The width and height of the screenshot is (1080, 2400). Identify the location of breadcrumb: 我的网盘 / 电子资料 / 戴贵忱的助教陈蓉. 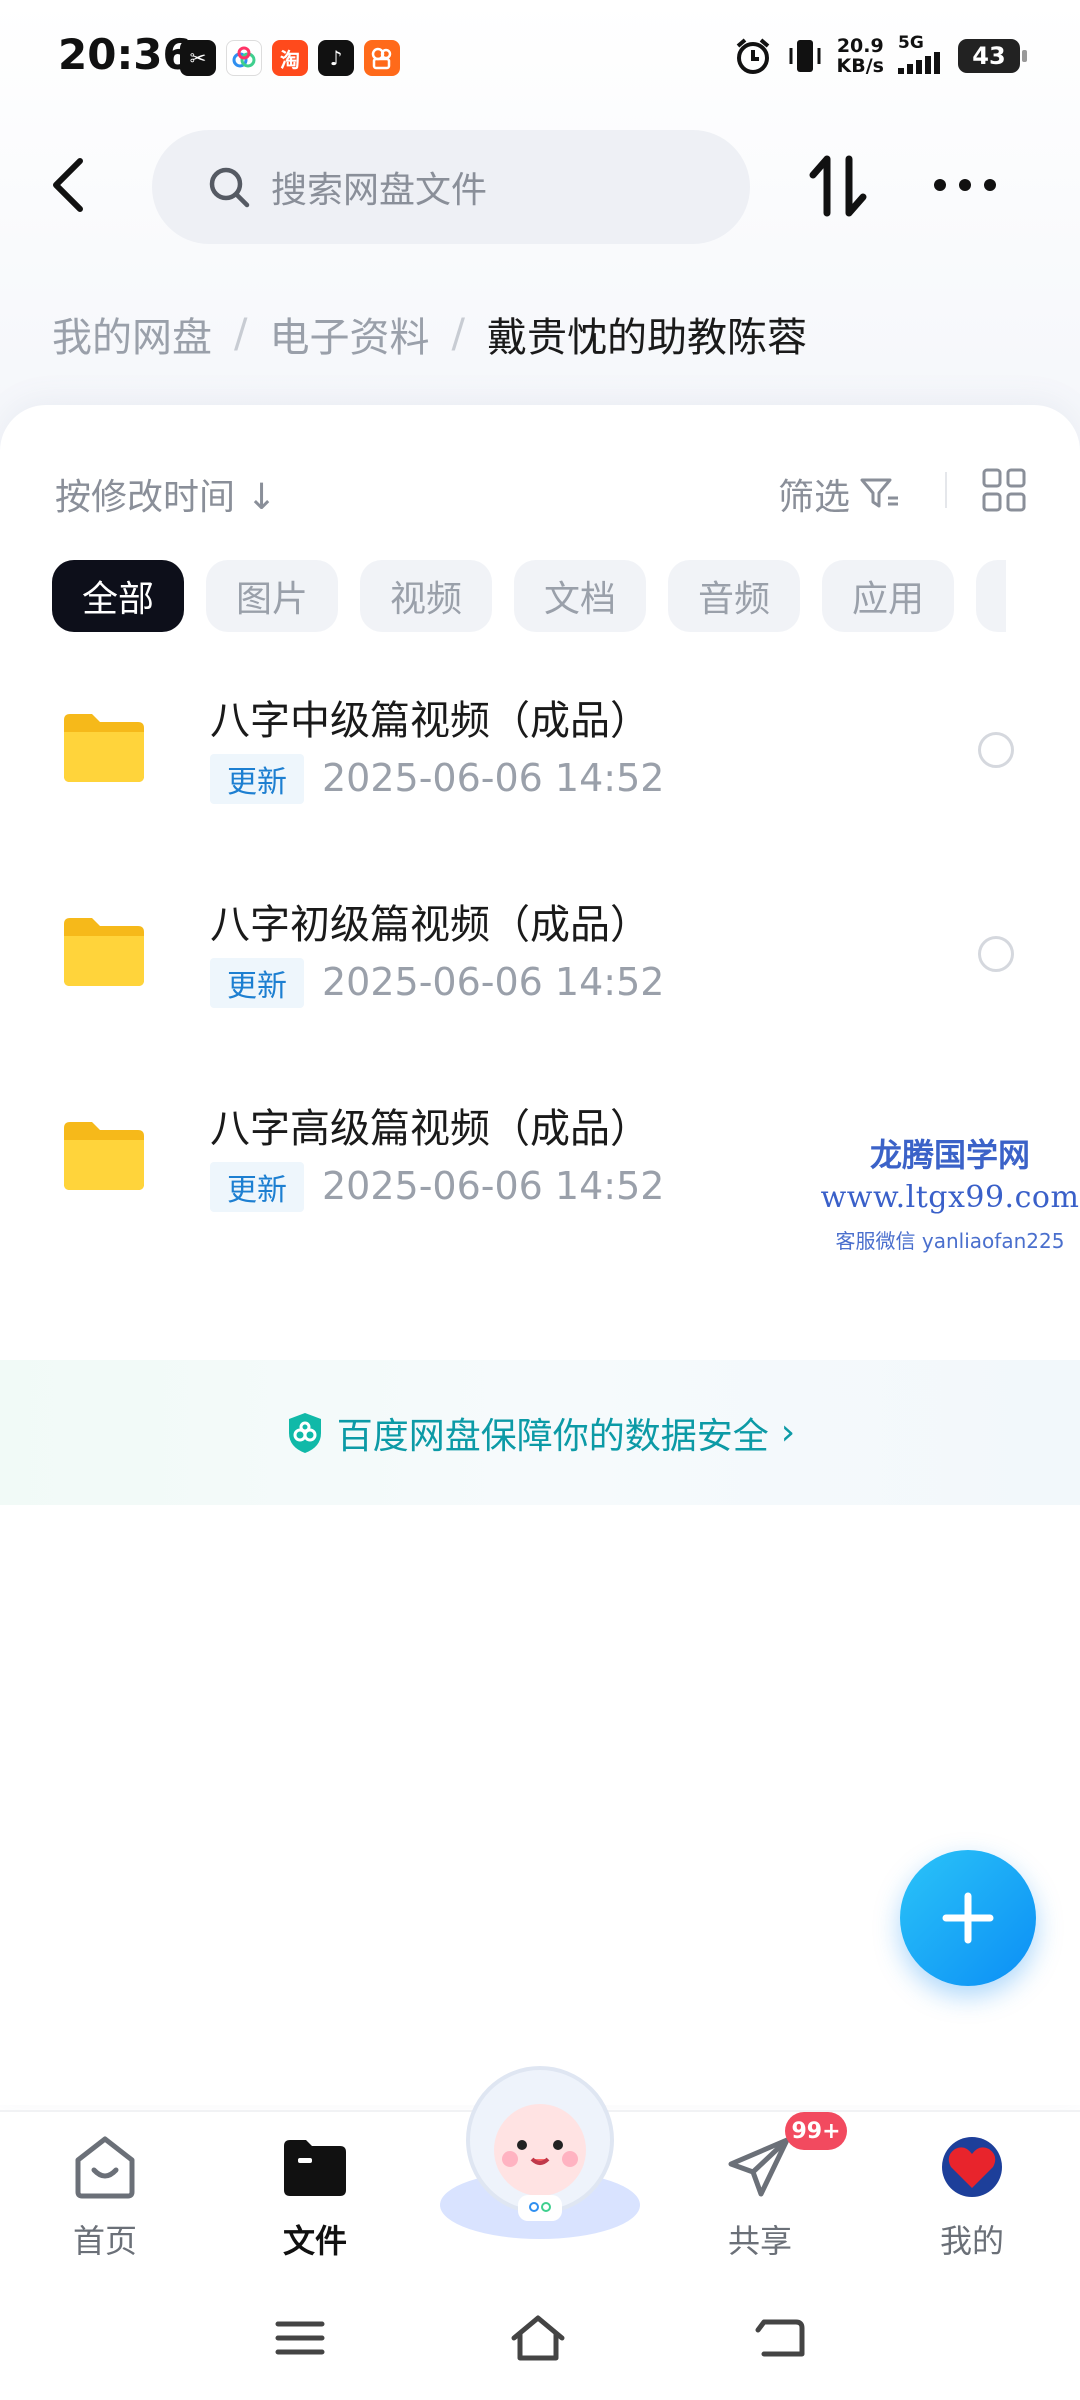
(429, 334).